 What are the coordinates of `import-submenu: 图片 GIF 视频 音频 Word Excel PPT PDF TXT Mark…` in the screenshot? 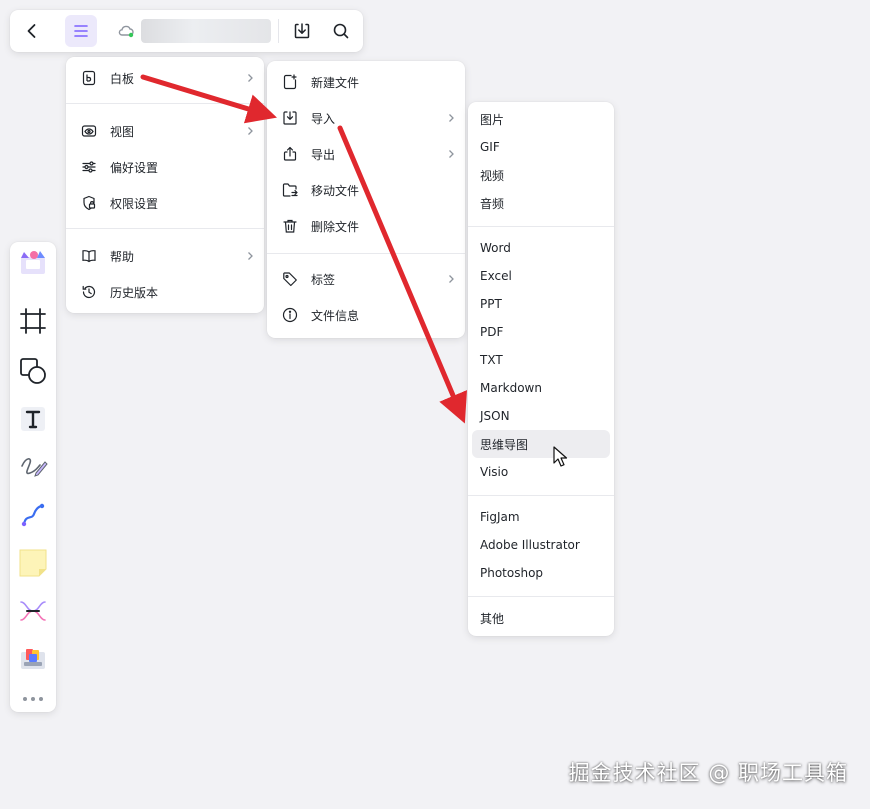 It's located at (541, 369).